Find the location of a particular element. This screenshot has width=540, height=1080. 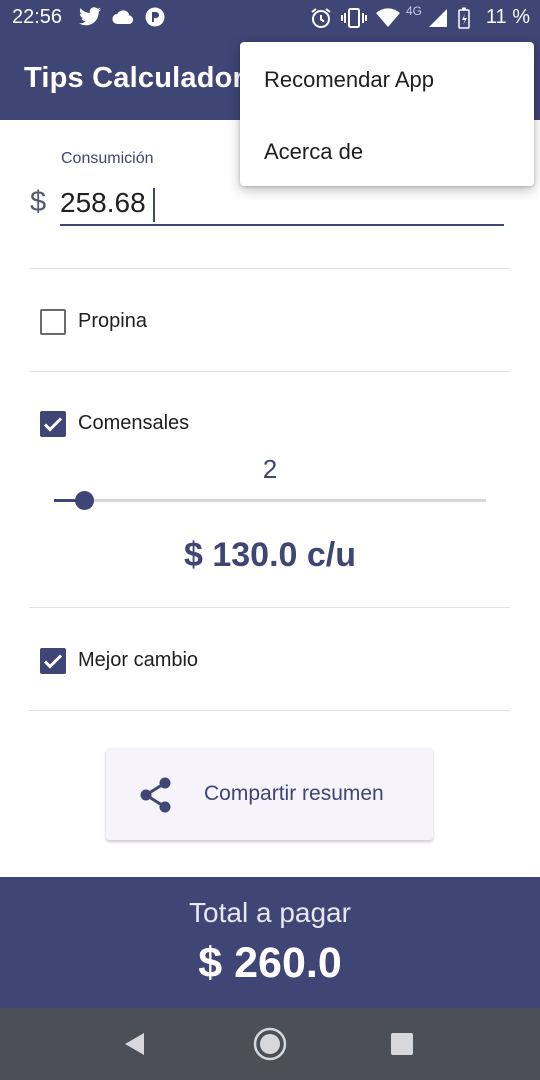

alarm-icon is located at coordinates (321, 20).